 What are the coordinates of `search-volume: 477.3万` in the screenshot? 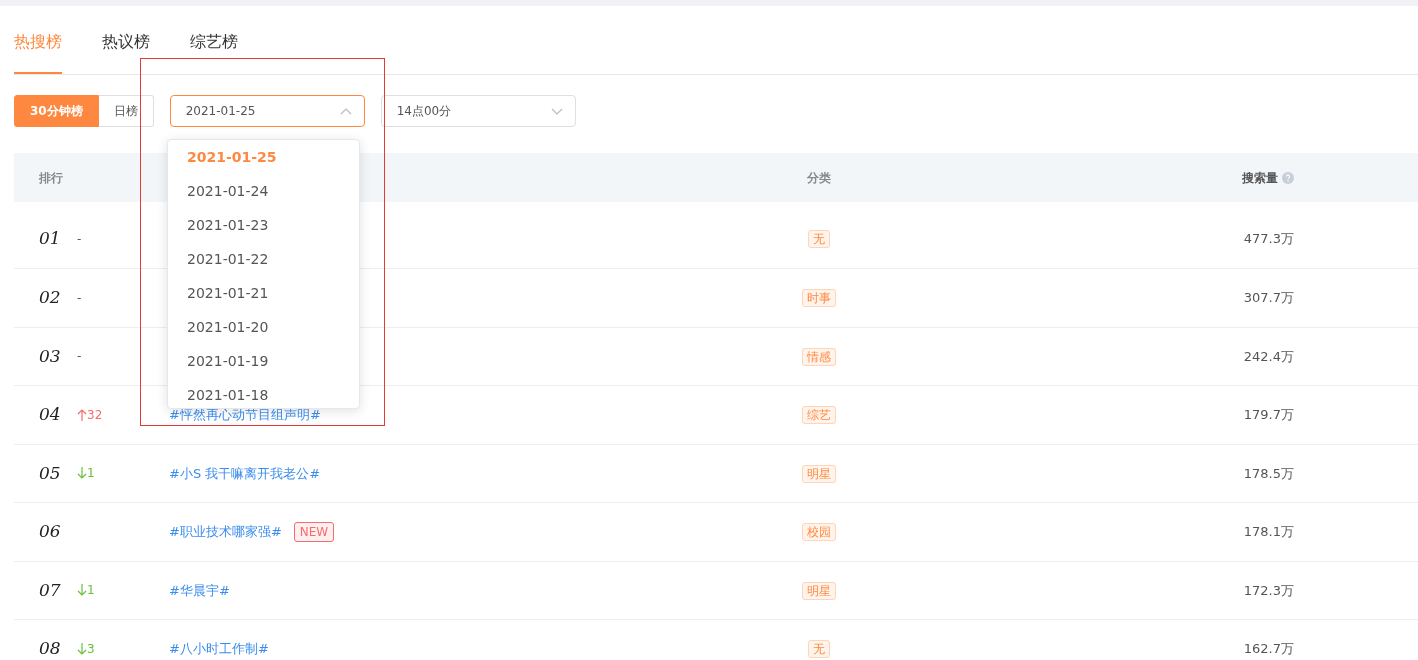 It's located at (1268, 239).